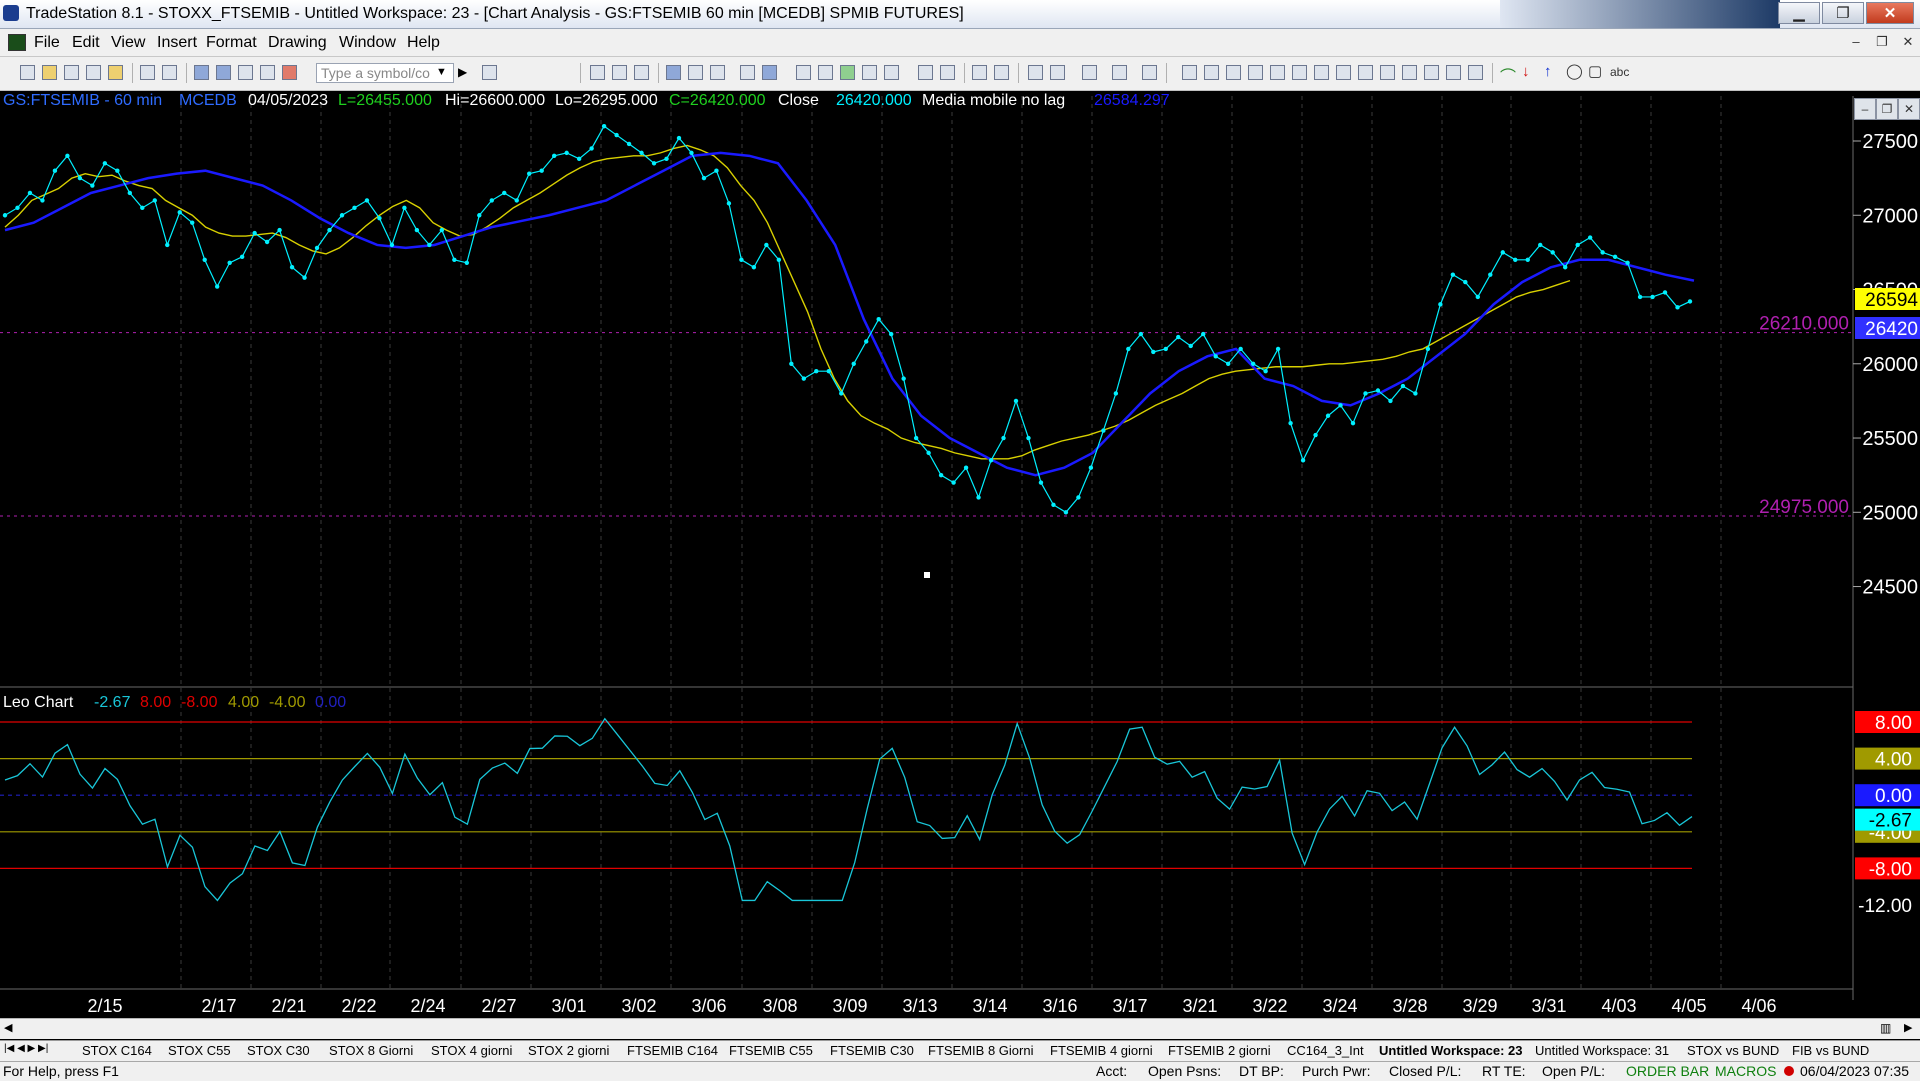  I want to click on rectangle-icon: ▢, so click(1595, 71).